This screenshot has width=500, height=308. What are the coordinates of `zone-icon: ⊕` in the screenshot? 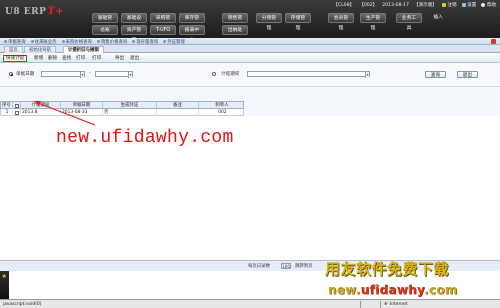 It's located at (386, 304).